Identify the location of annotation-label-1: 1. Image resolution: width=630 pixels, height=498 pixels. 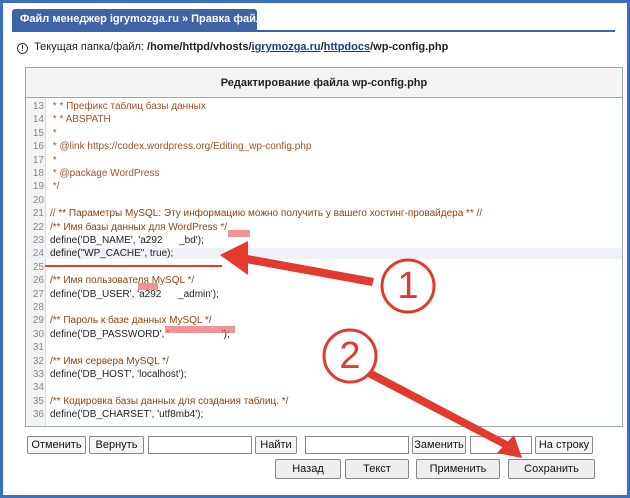
(408, 286).